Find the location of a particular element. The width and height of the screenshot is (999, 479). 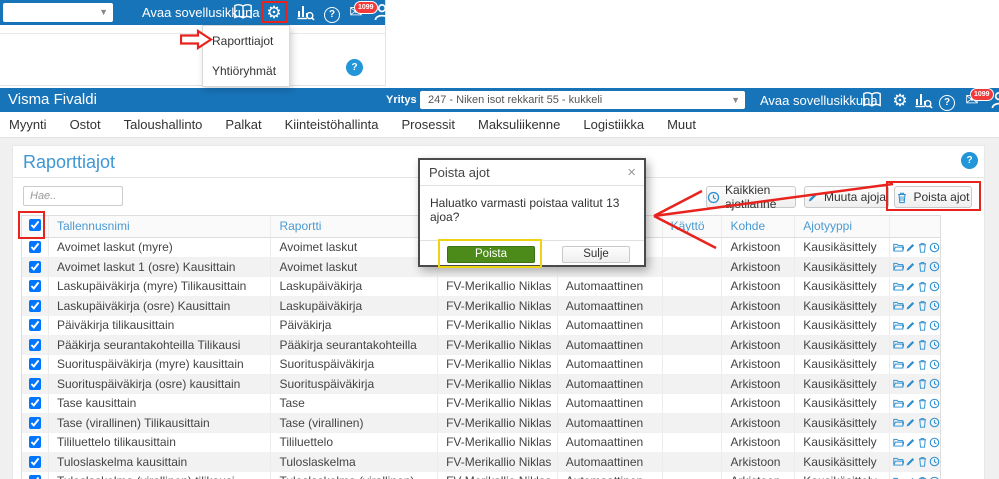

col-header-kaytto: Käyttö is located at coordinates (693, 226).